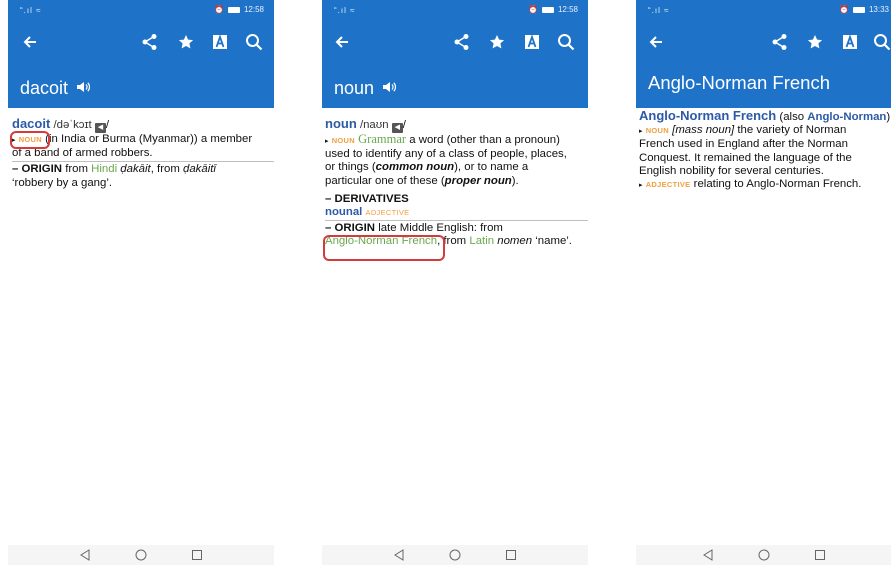 This screenshot has height=569, width=891. What do you see at coordinates (415, 167) in the screenshot?
I see `example-term: common noun` at bounding box center [415, 167].